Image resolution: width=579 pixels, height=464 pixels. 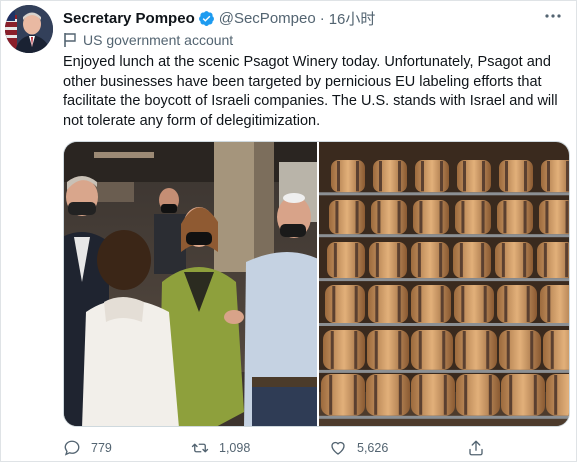 I want to click on more-icon, so click(x=553, y=16).